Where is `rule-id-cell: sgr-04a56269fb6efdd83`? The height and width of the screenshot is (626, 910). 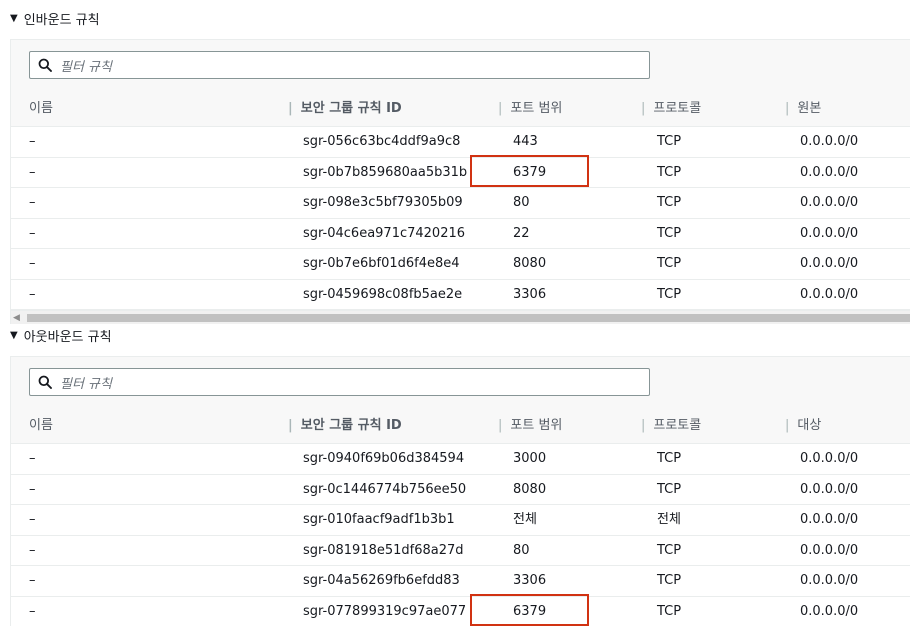 rule-id-cell: sgr-04a56269fb6efdd83 is located at coordinates (381, 580).